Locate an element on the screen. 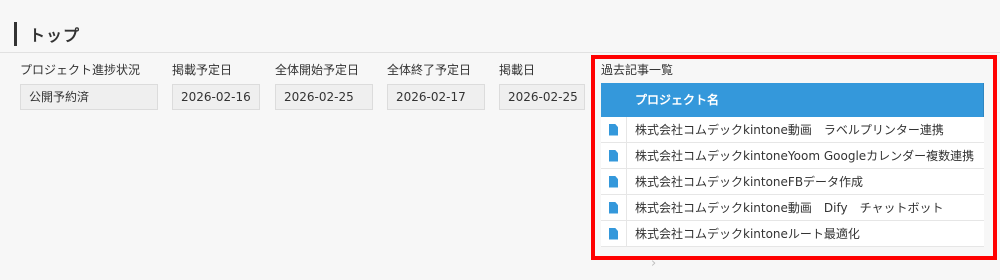 This screenshot has height=280, width=1000. project-name-link: 株式会社コムデックkintone動画 ラベルプリンター連携 is located at coordinates (785, 129).